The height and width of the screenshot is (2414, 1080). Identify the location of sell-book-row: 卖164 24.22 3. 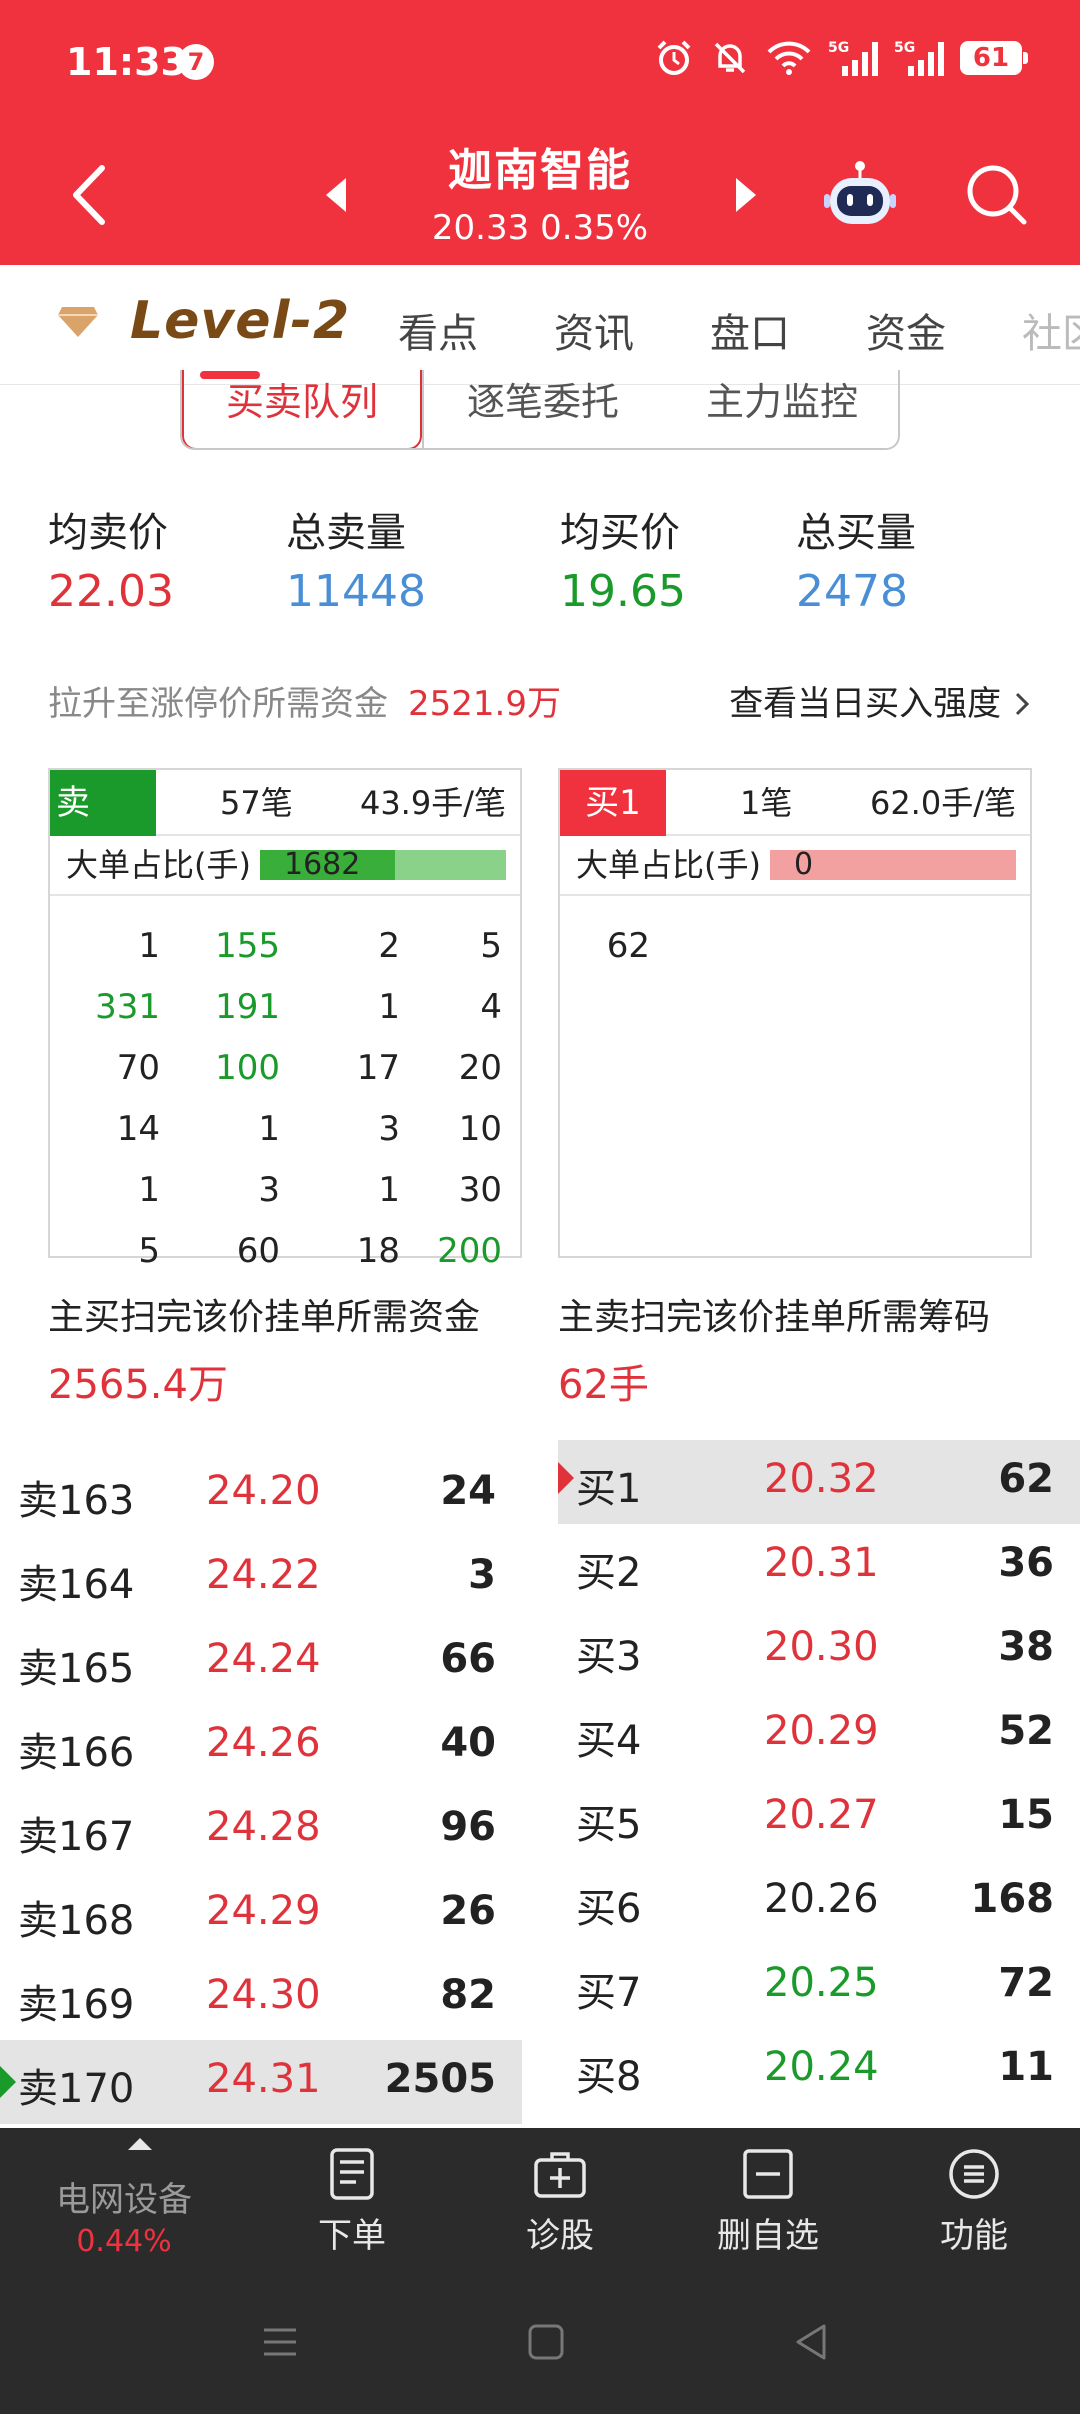
(261, 1578).